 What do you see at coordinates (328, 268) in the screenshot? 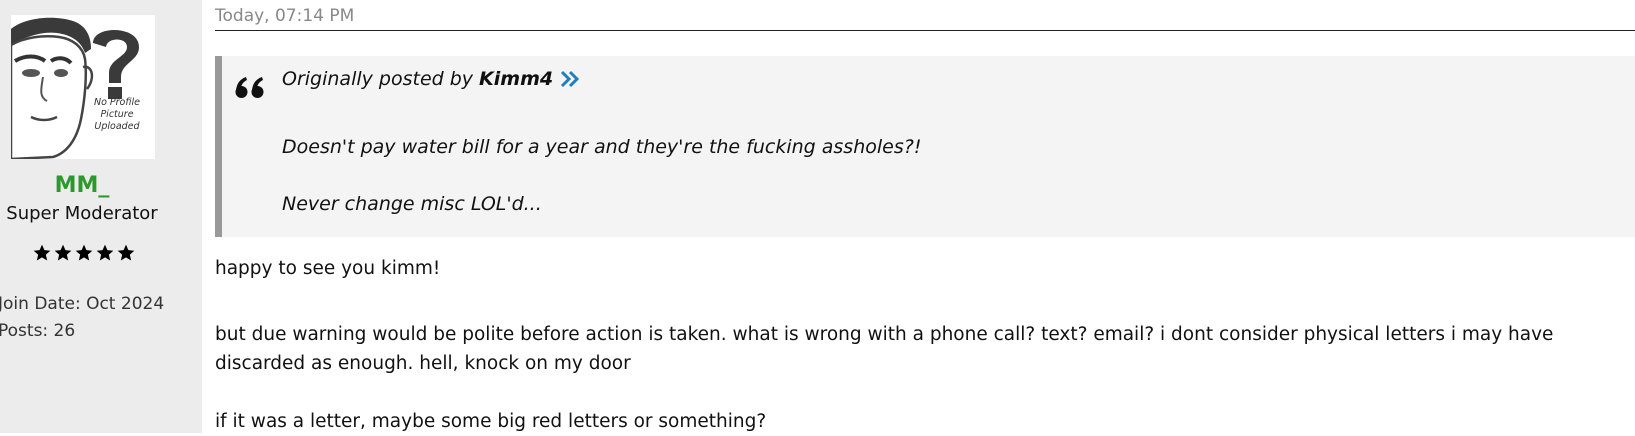
I see `post-paragraph: happy to see you kimm!` at bounding box center [328, 268].